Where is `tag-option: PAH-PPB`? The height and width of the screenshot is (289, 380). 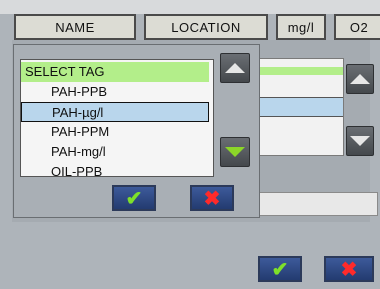 tag-option: PAH-PPB is located at coordinates (115, 92).